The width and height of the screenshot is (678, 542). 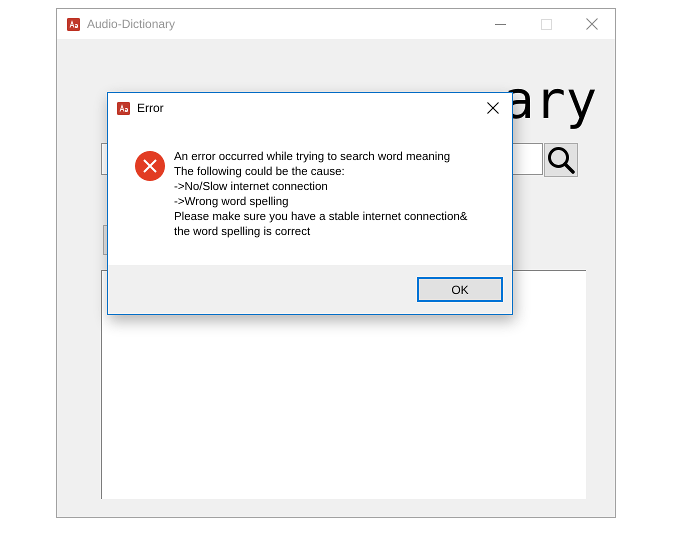 I want to click on search-button, so click(x=561, y=160).